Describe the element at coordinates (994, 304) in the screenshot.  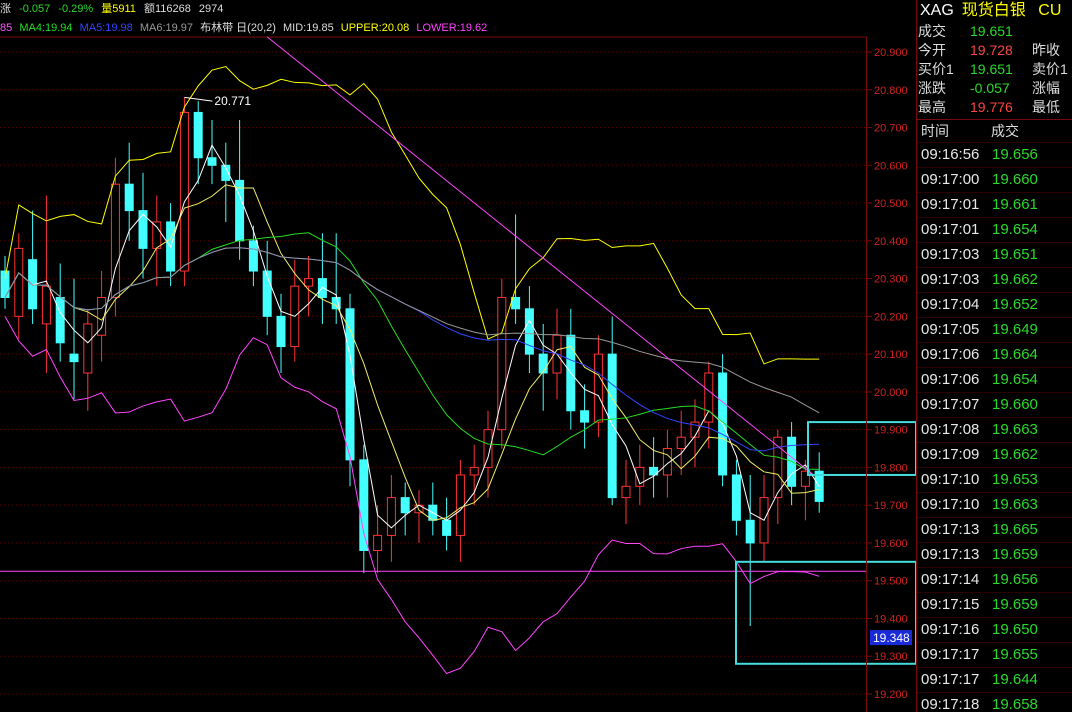
I see `tick-row: 09:17:04 19.652` at that location.